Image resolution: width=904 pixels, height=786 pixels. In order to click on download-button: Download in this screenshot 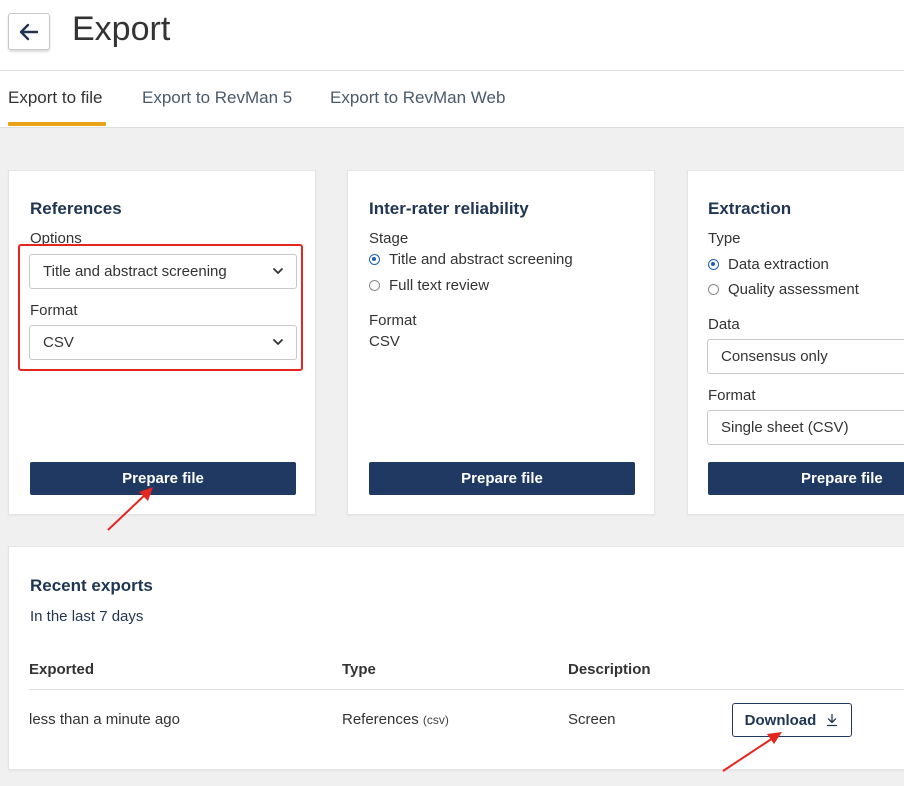, I will do `click(792, 720)`.